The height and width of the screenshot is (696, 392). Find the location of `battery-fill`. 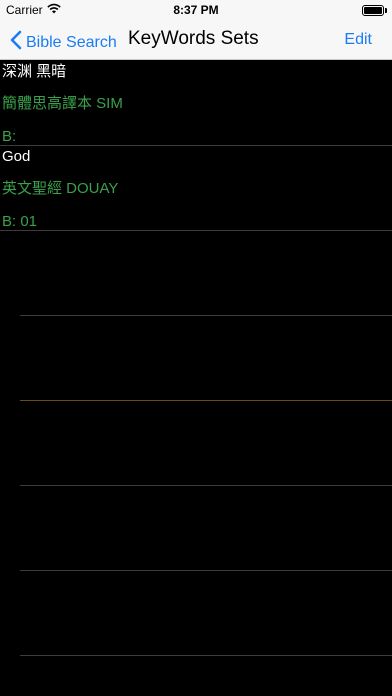

battery-fill is located at coordinates (373, 10).